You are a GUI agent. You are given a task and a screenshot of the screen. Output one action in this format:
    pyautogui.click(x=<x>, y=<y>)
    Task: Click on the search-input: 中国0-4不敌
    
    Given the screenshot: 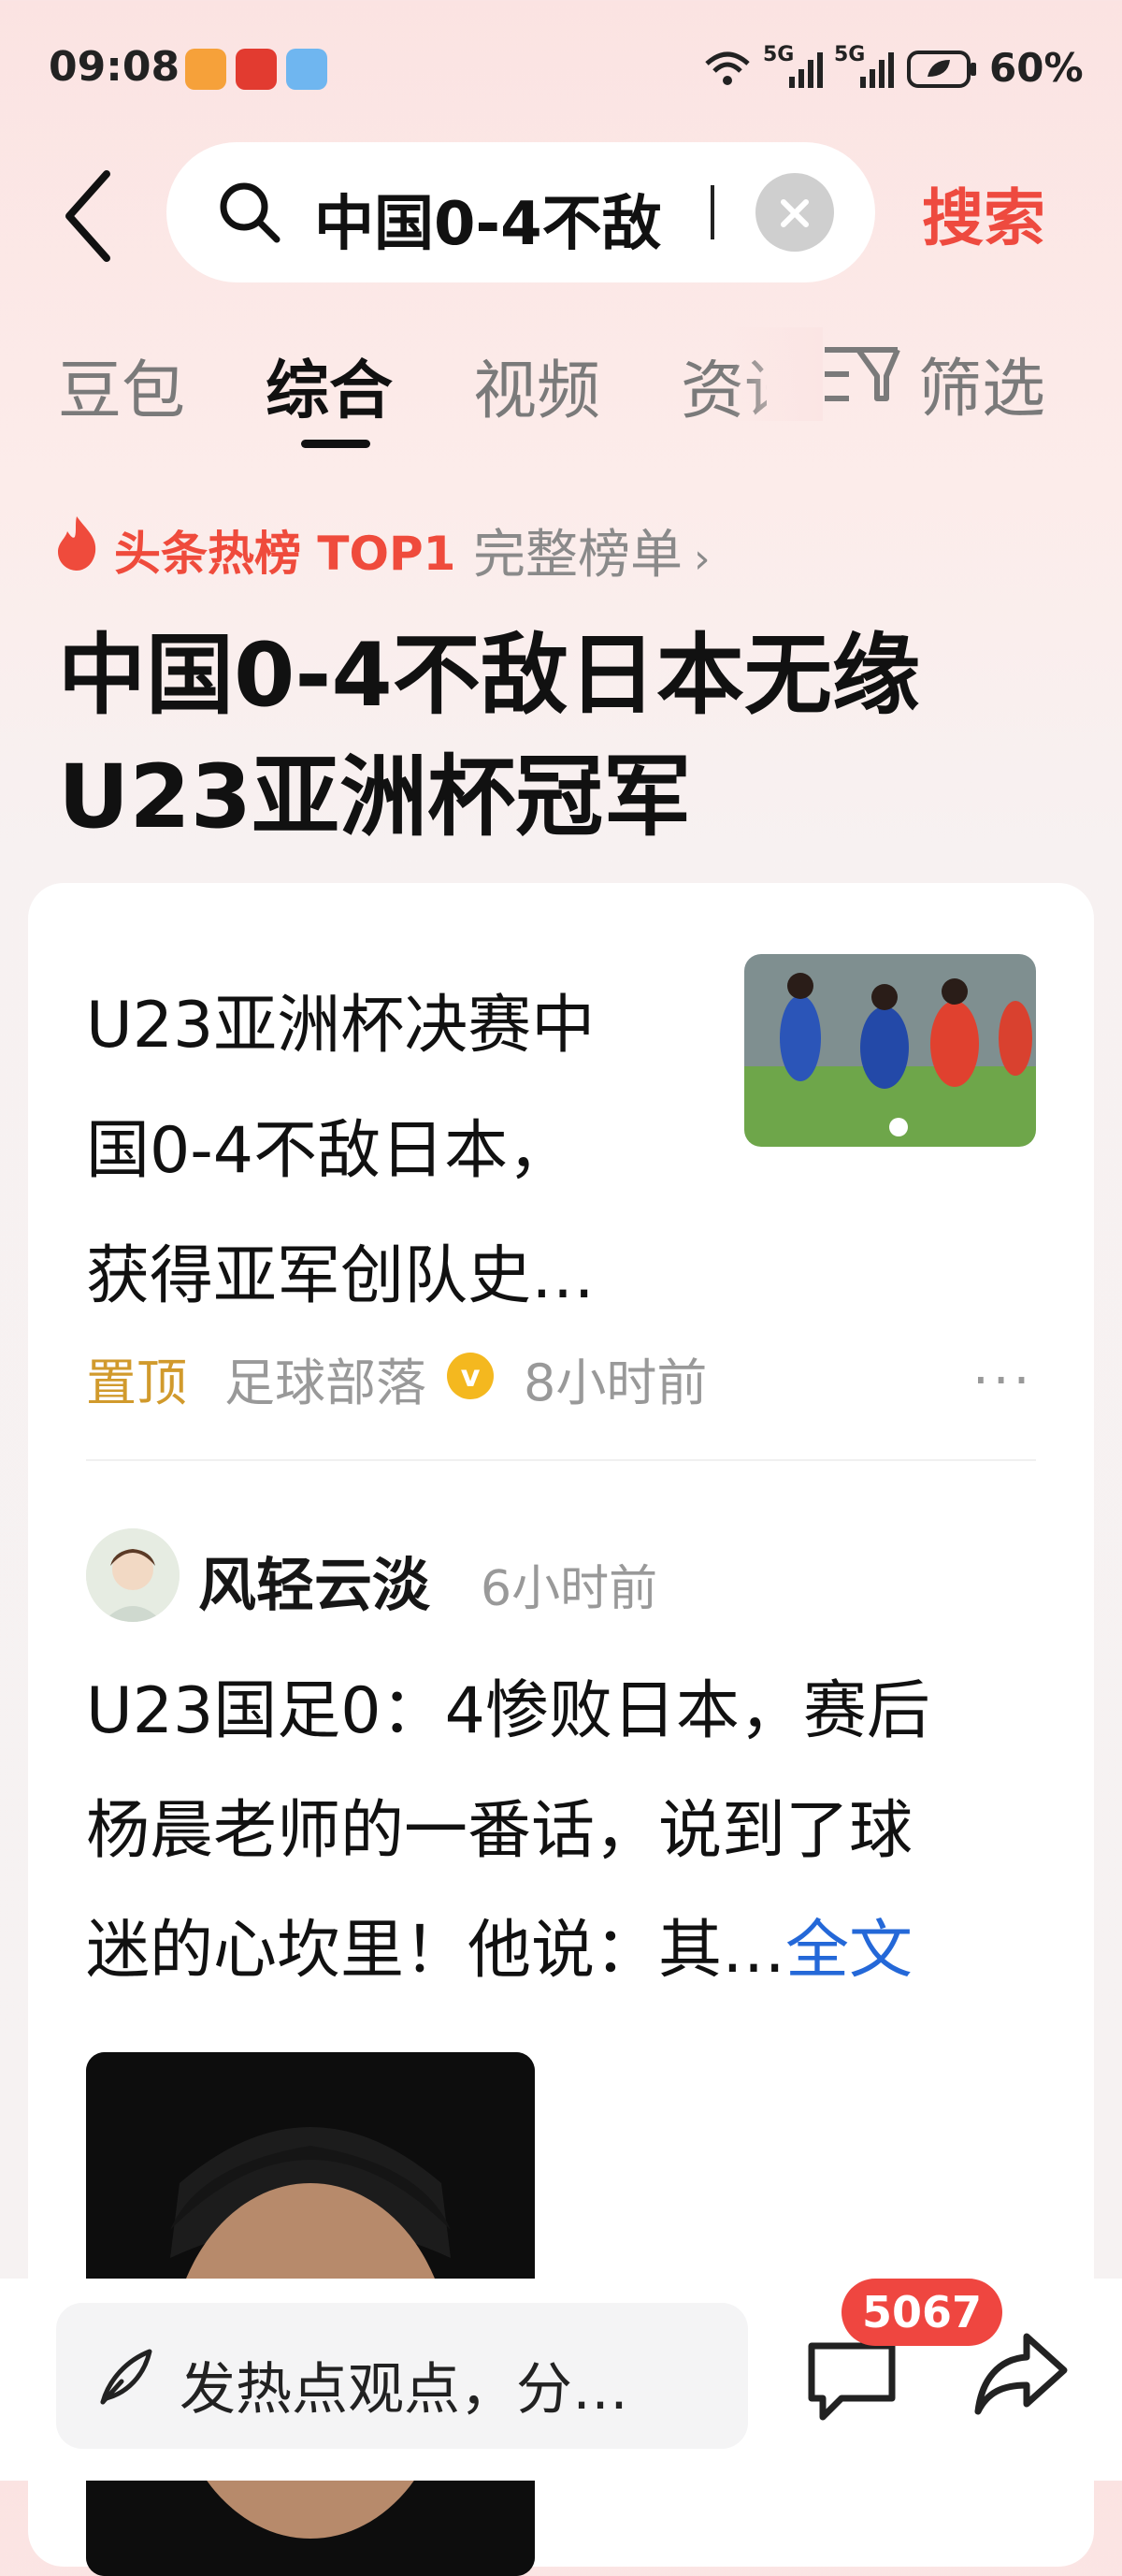 What is the action you would take?
    pyautogui.click(x=521, y=212)
    